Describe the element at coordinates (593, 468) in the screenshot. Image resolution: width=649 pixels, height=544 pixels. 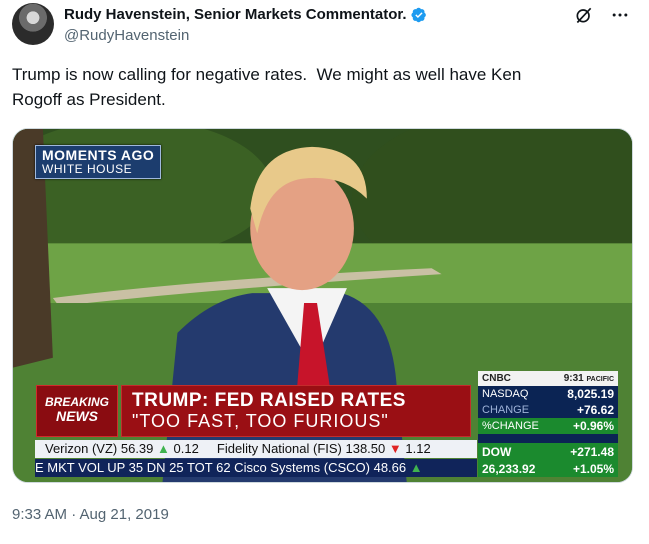
I see `dow-pct: +1.05%` at that location.